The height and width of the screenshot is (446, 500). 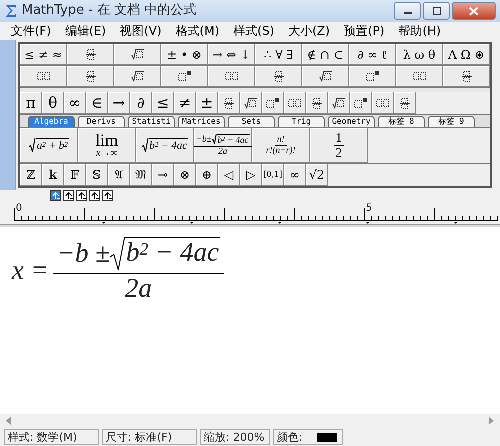 I want to click on symbol-button: ≤, so click(x=163, y=103).